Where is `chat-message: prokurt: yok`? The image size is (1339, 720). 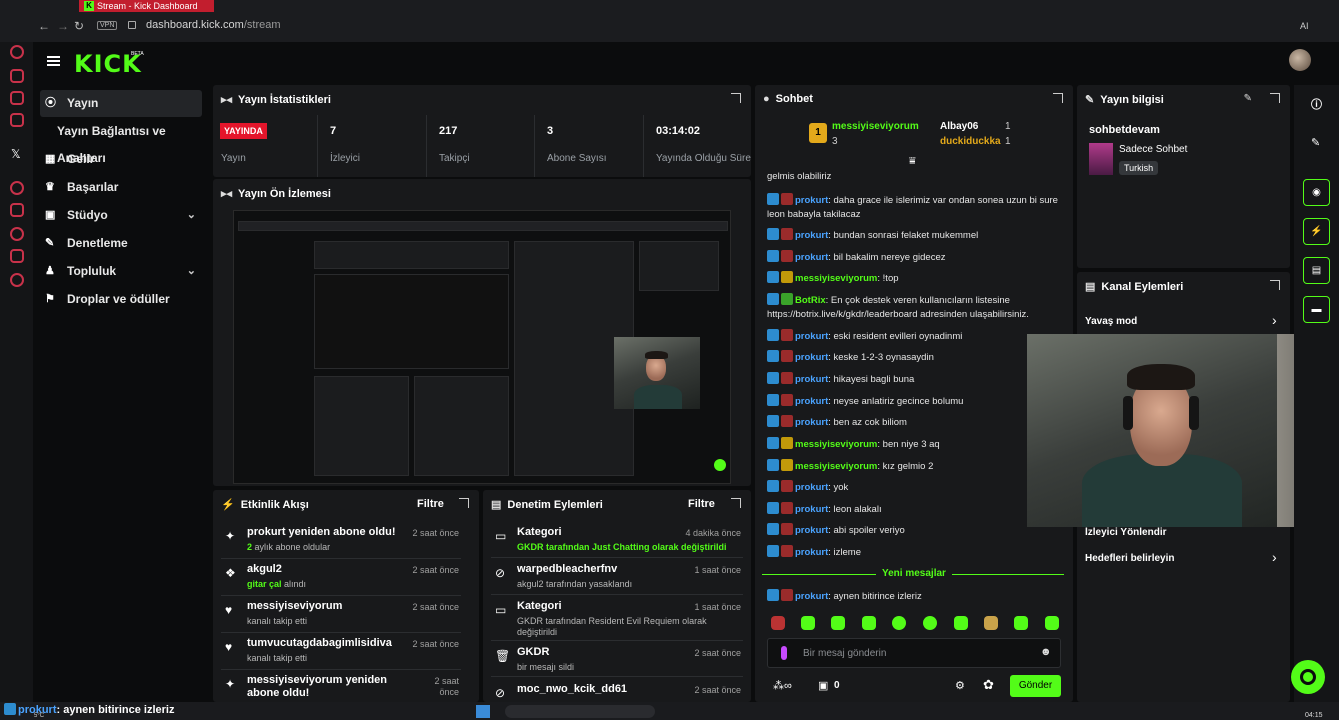 chat-message: prokurt: yok is located at coordinates (917, 487).